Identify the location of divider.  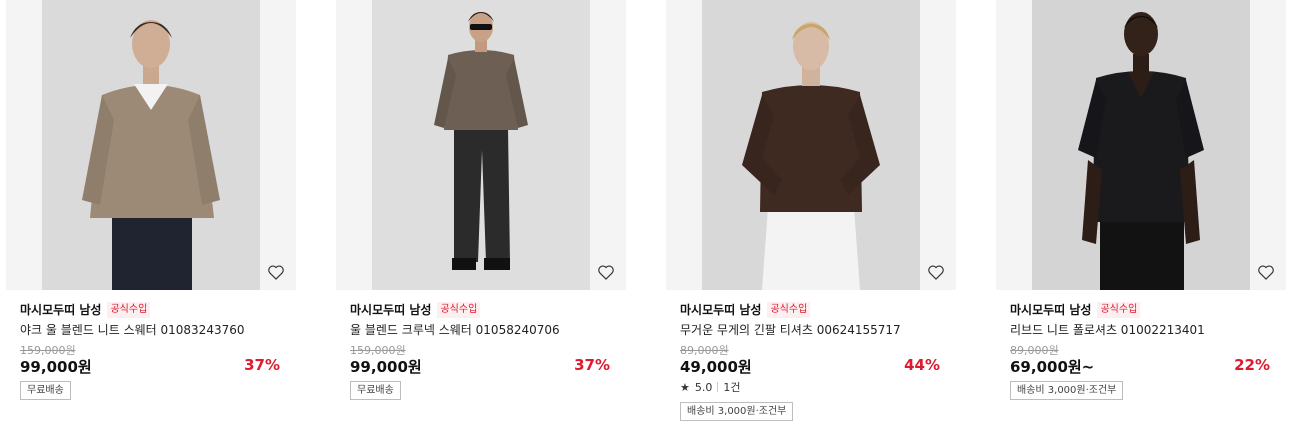
(718, 387).